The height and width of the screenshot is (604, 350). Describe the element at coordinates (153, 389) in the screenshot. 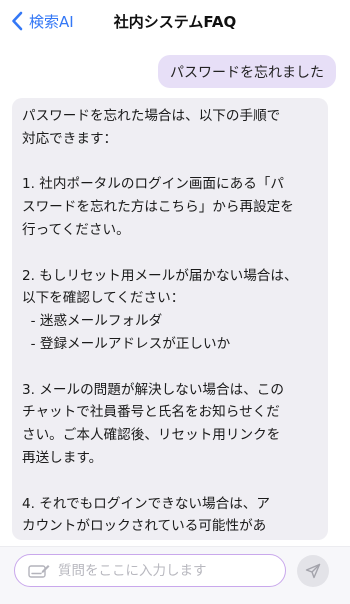

I see `assistant-message-line: 3. メールの問題が解決しない場合は、この` at that location.